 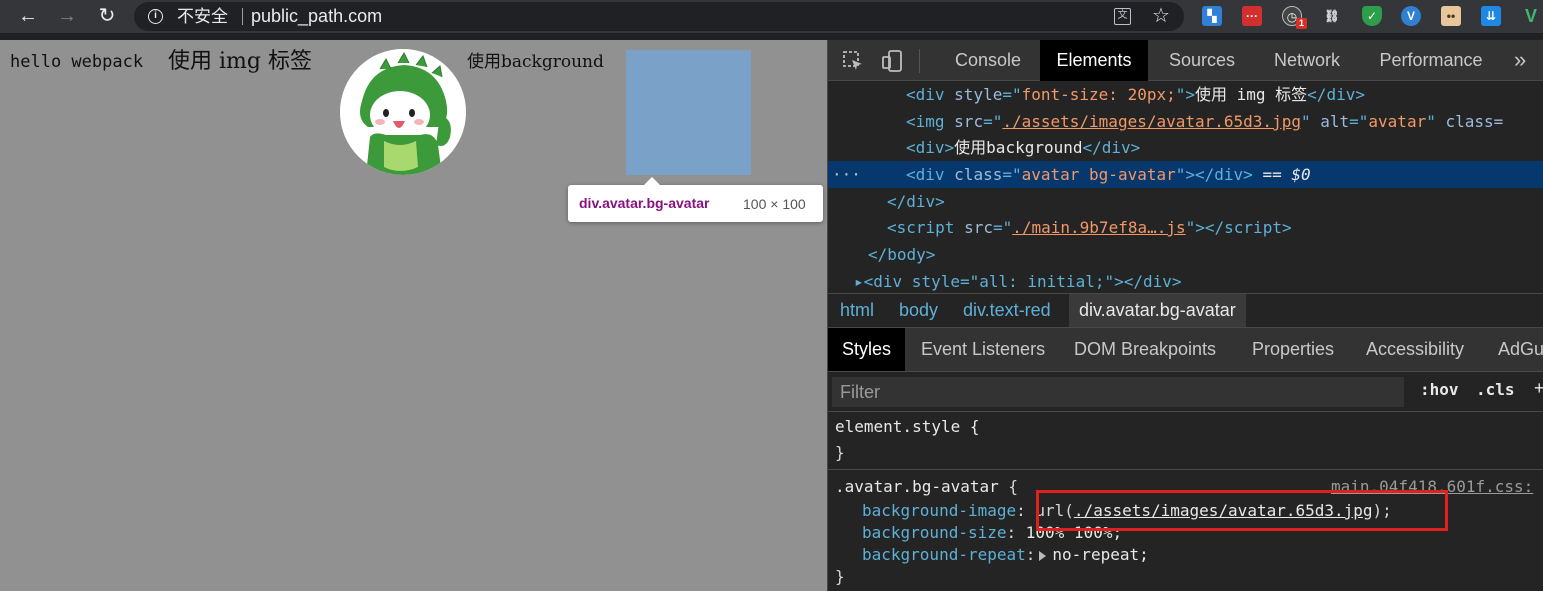 What do you see at coordinates (1431, 60) in the screenshot?
I see `tab-performance: Performance` at bounding box center [1431, 60].